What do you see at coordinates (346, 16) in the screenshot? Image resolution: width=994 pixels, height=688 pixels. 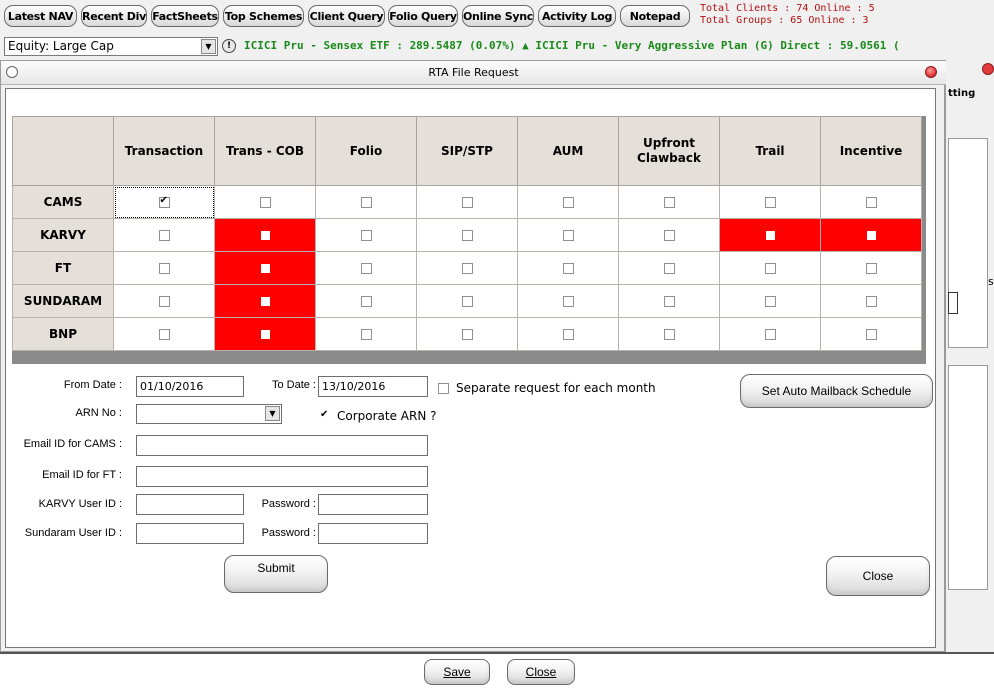 I see `client-query-button: Client Query` at bounding box center [346, 16].